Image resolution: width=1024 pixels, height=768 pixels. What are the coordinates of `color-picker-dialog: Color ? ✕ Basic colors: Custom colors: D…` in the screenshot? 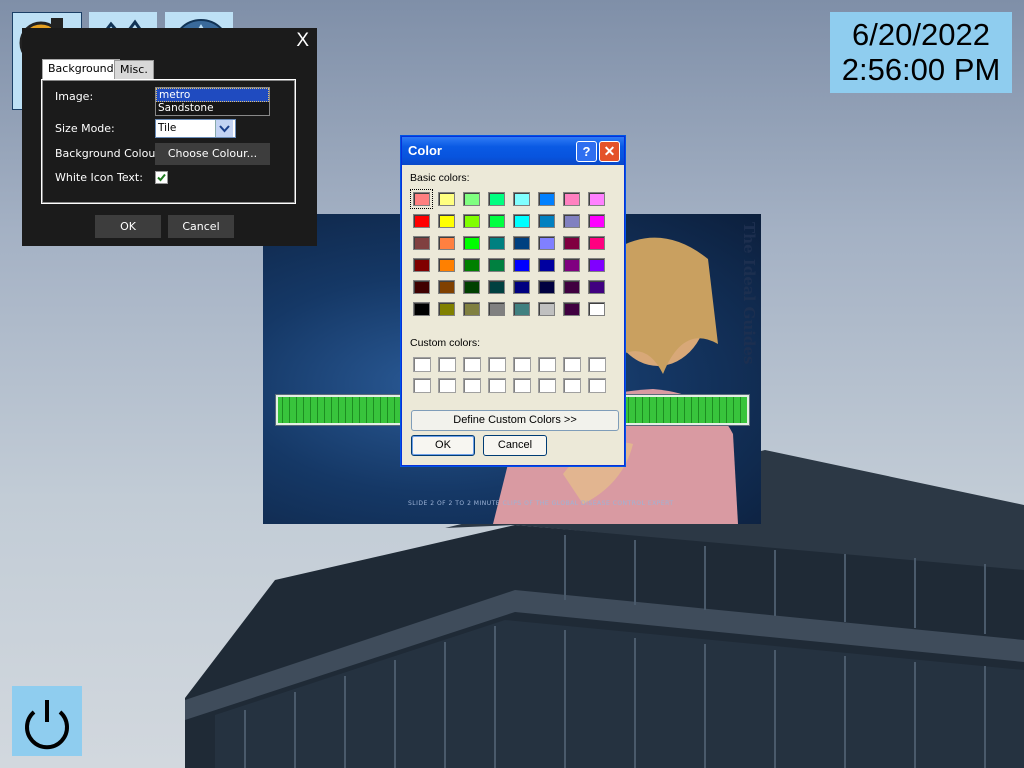 It's located at (513, 301).